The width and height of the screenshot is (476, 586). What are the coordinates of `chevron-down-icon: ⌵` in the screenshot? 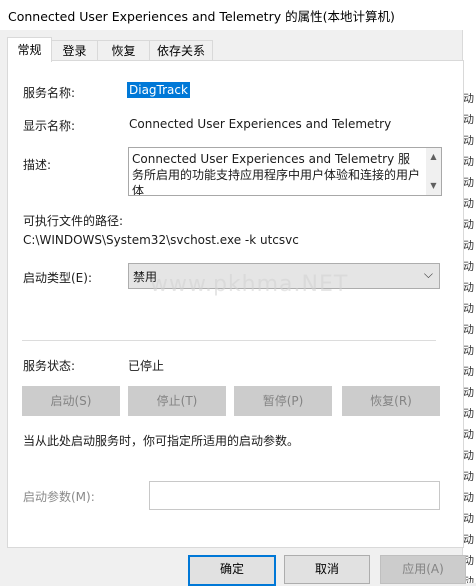 It's located at (428, 274).